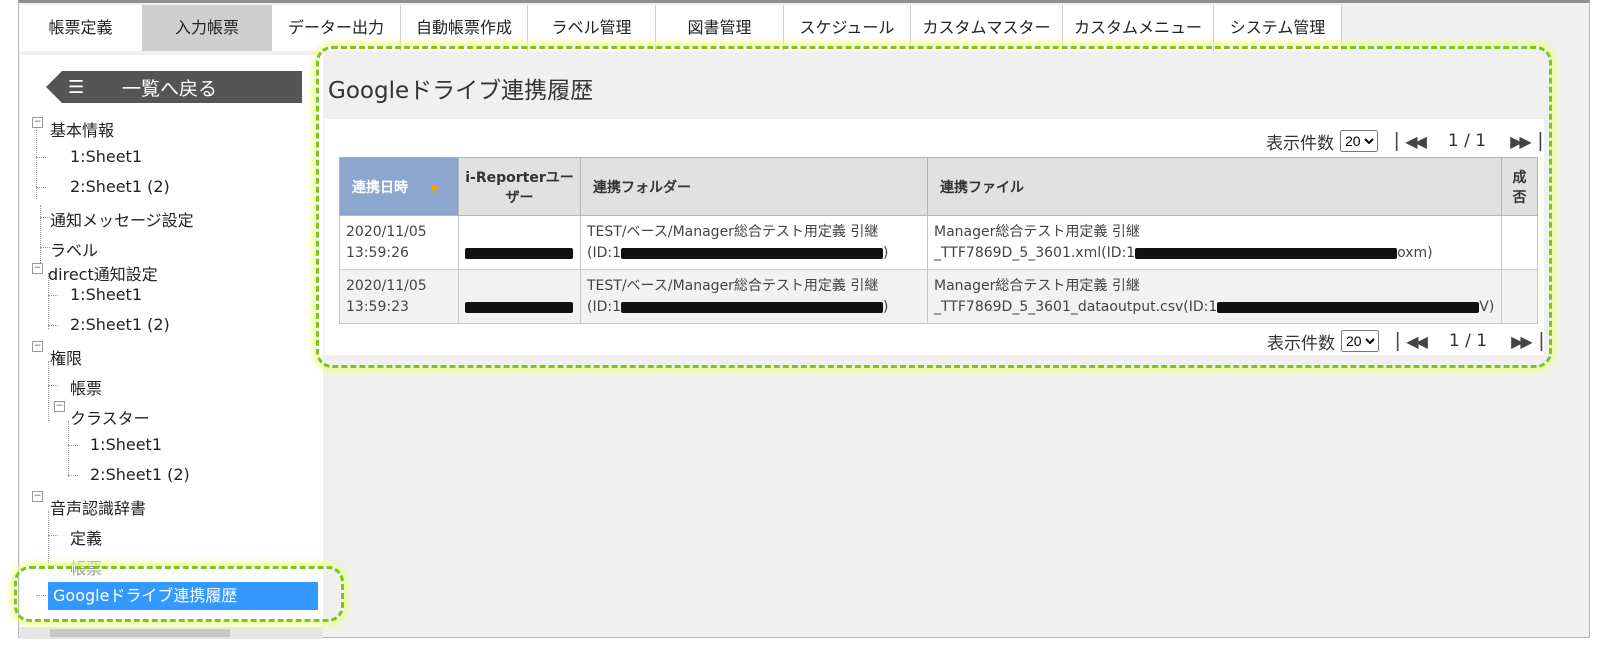  Describe the element at coordinates (336, 28) in the screenshot. I see `tab-data-output: データー出力` at that location.